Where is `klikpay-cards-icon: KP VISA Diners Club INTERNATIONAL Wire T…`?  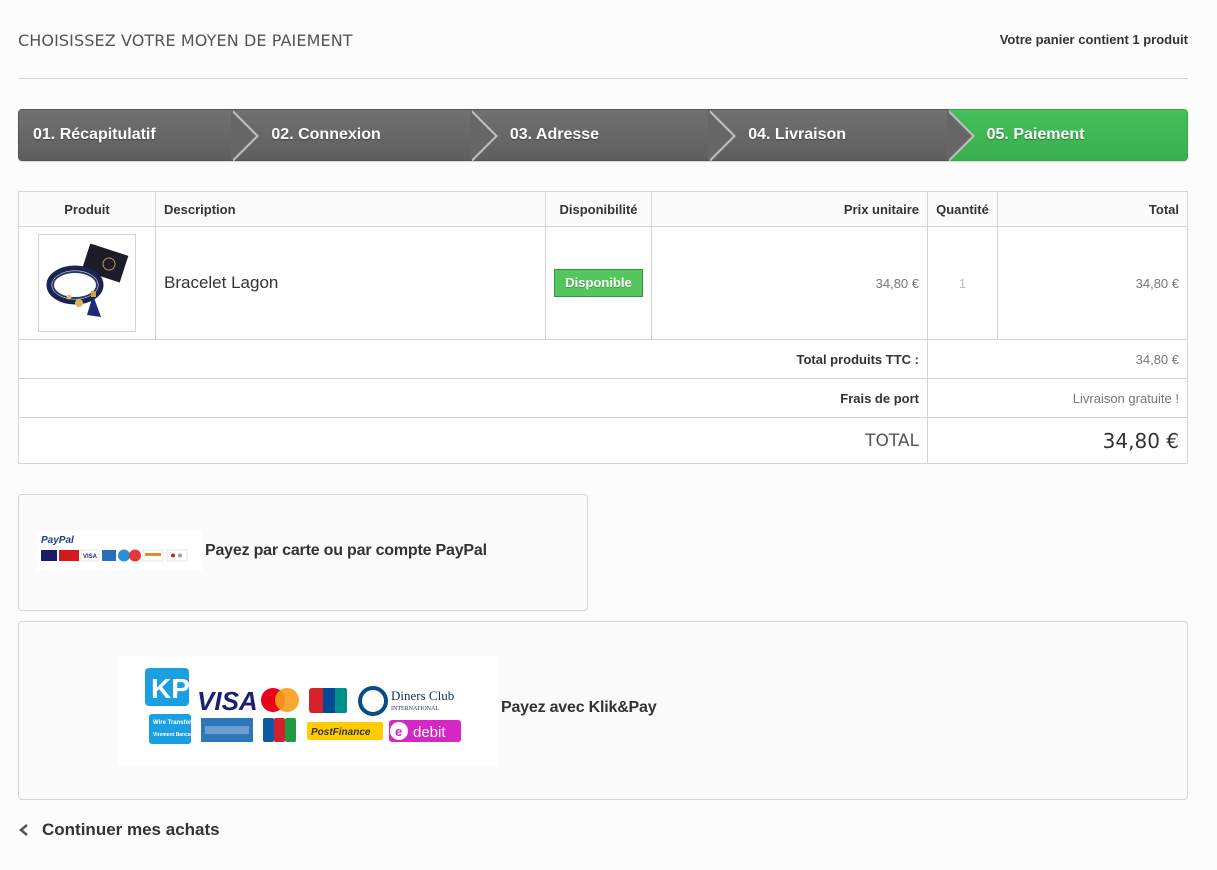 klikpay-cards-icon: KP VISA Diners Club INTERNATIONAL Wire T… is located at coordinates (303, 706).